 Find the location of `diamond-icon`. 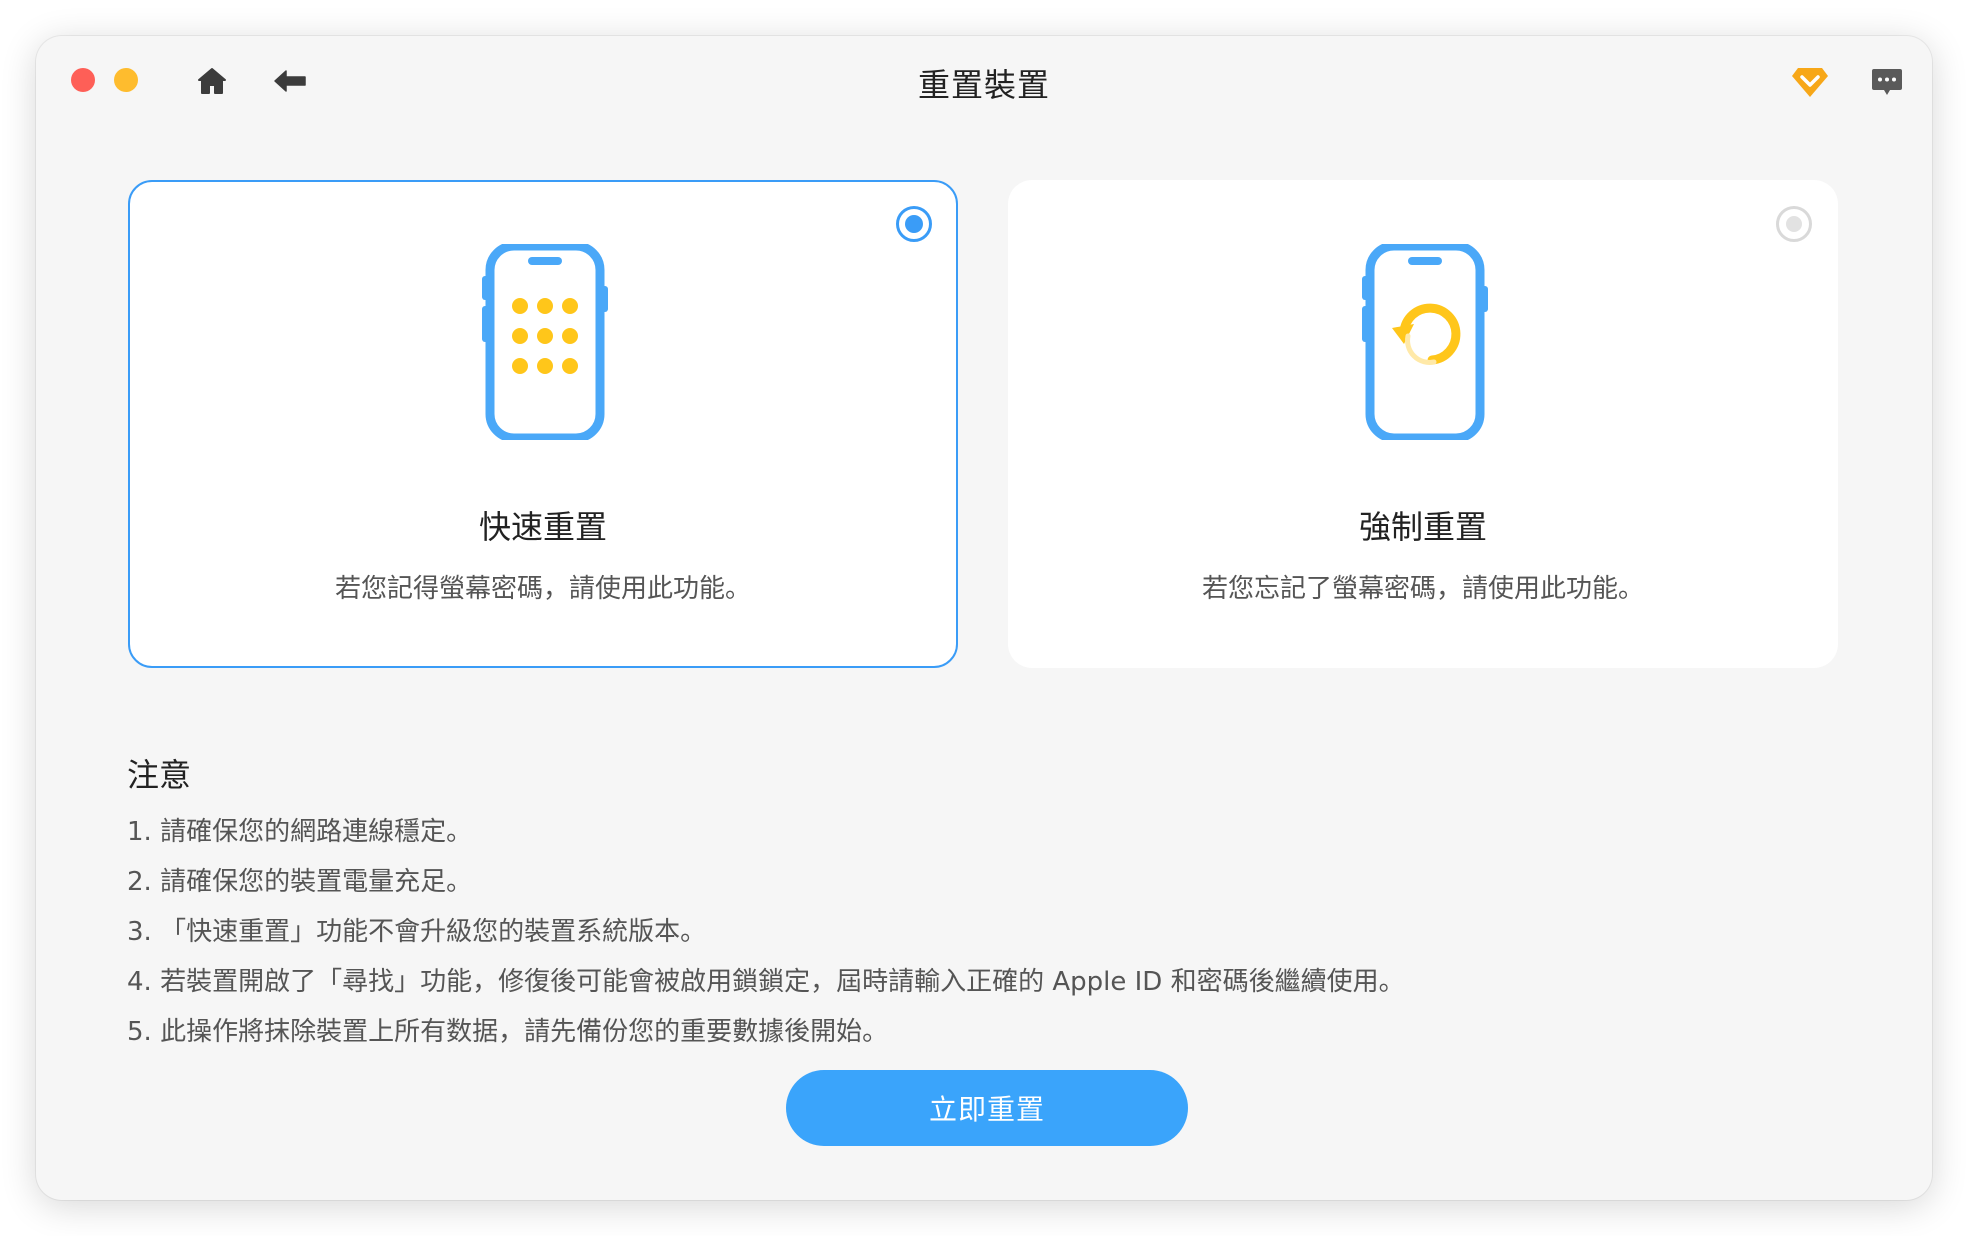

diamond-icon is located at coordinates (1810, 82).